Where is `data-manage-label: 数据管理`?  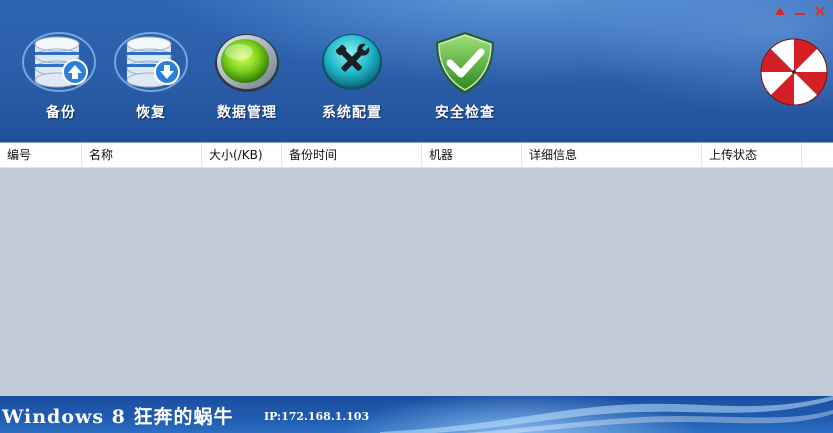 data-manage-label: 数据管理 is located at coordinates (247, 113).